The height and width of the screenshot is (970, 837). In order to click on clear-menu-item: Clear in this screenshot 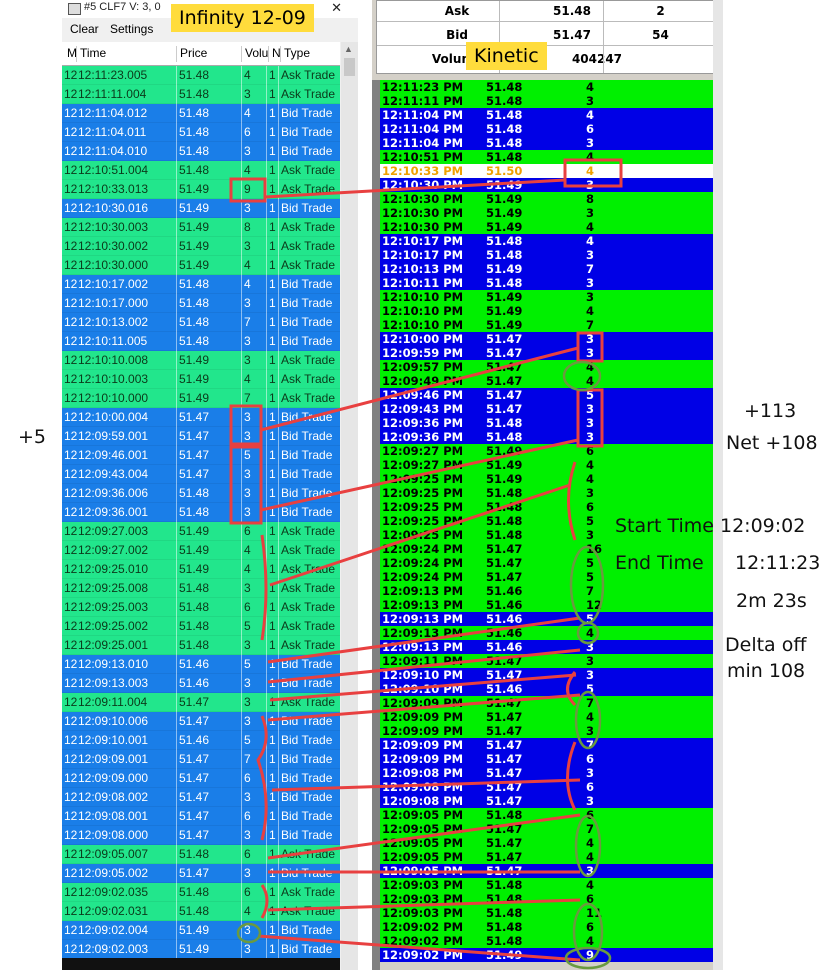, I will do `click(84, 29)`.